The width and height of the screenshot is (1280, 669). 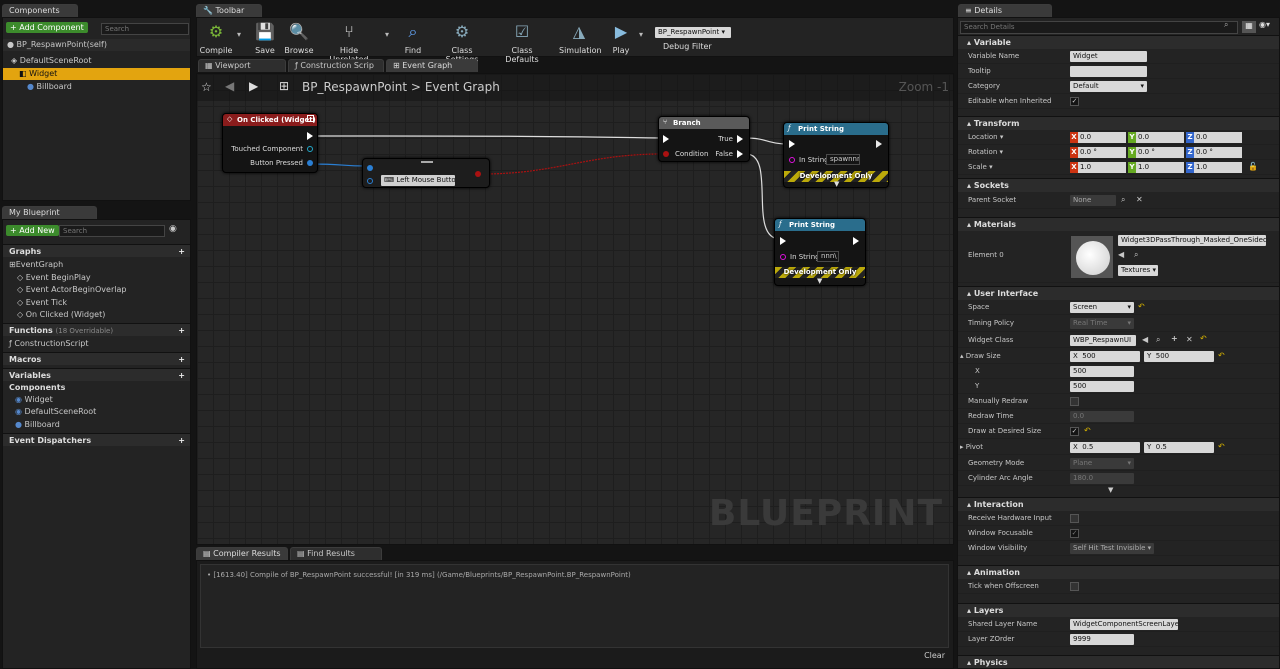 I want to click on user-interface-section-header: ▴ User Interface, so click(x=1118, y=293).